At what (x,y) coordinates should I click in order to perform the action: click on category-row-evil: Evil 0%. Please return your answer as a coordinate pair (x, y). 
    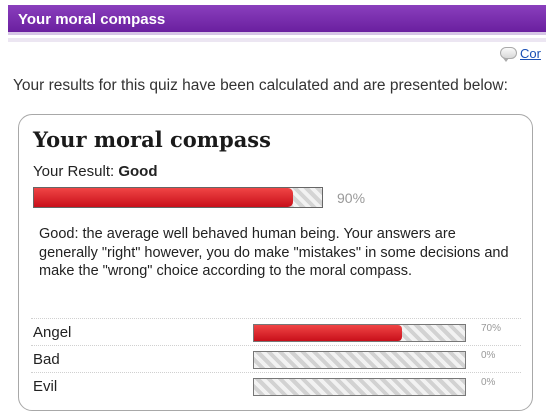
    Looking at the image, I should click on (276, 385).